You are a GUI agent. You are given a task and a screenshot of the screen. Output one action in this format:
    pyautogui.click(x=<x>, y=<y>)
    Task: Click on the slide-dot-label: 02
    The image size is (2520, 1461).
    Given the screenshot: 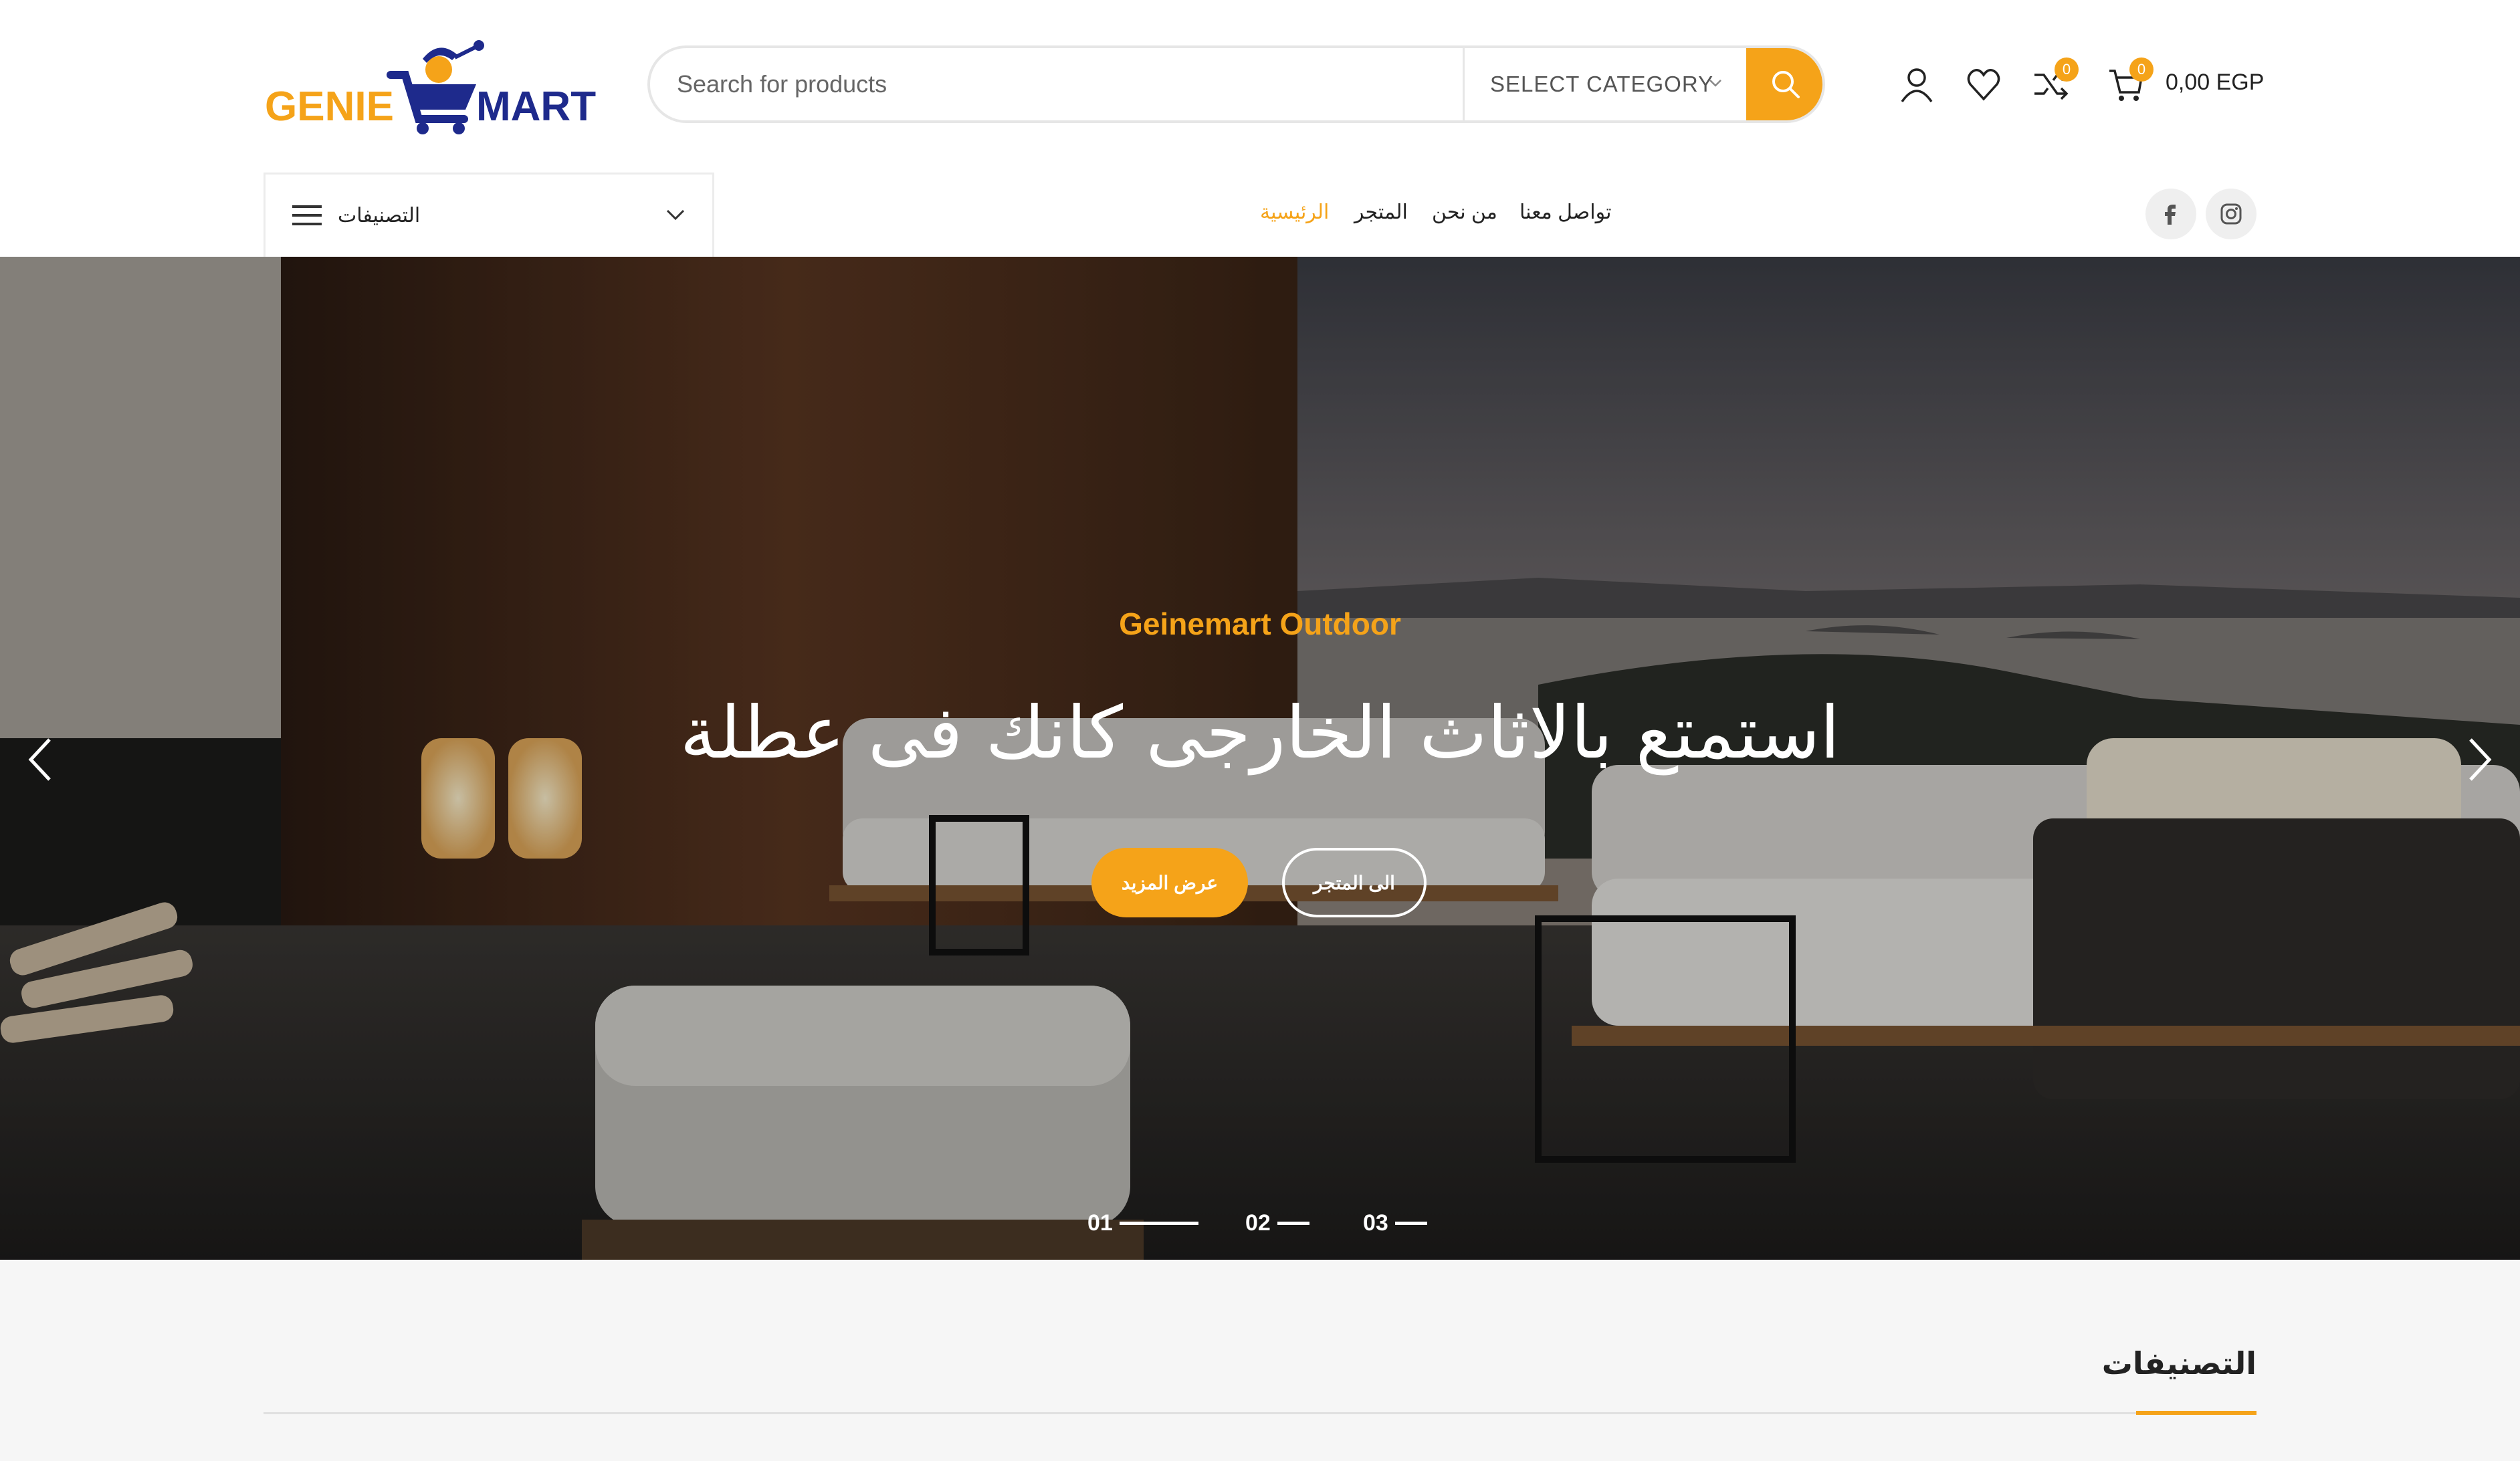 What is the action you would take?
    pyautogui.click(x=1258, y=1223)
    